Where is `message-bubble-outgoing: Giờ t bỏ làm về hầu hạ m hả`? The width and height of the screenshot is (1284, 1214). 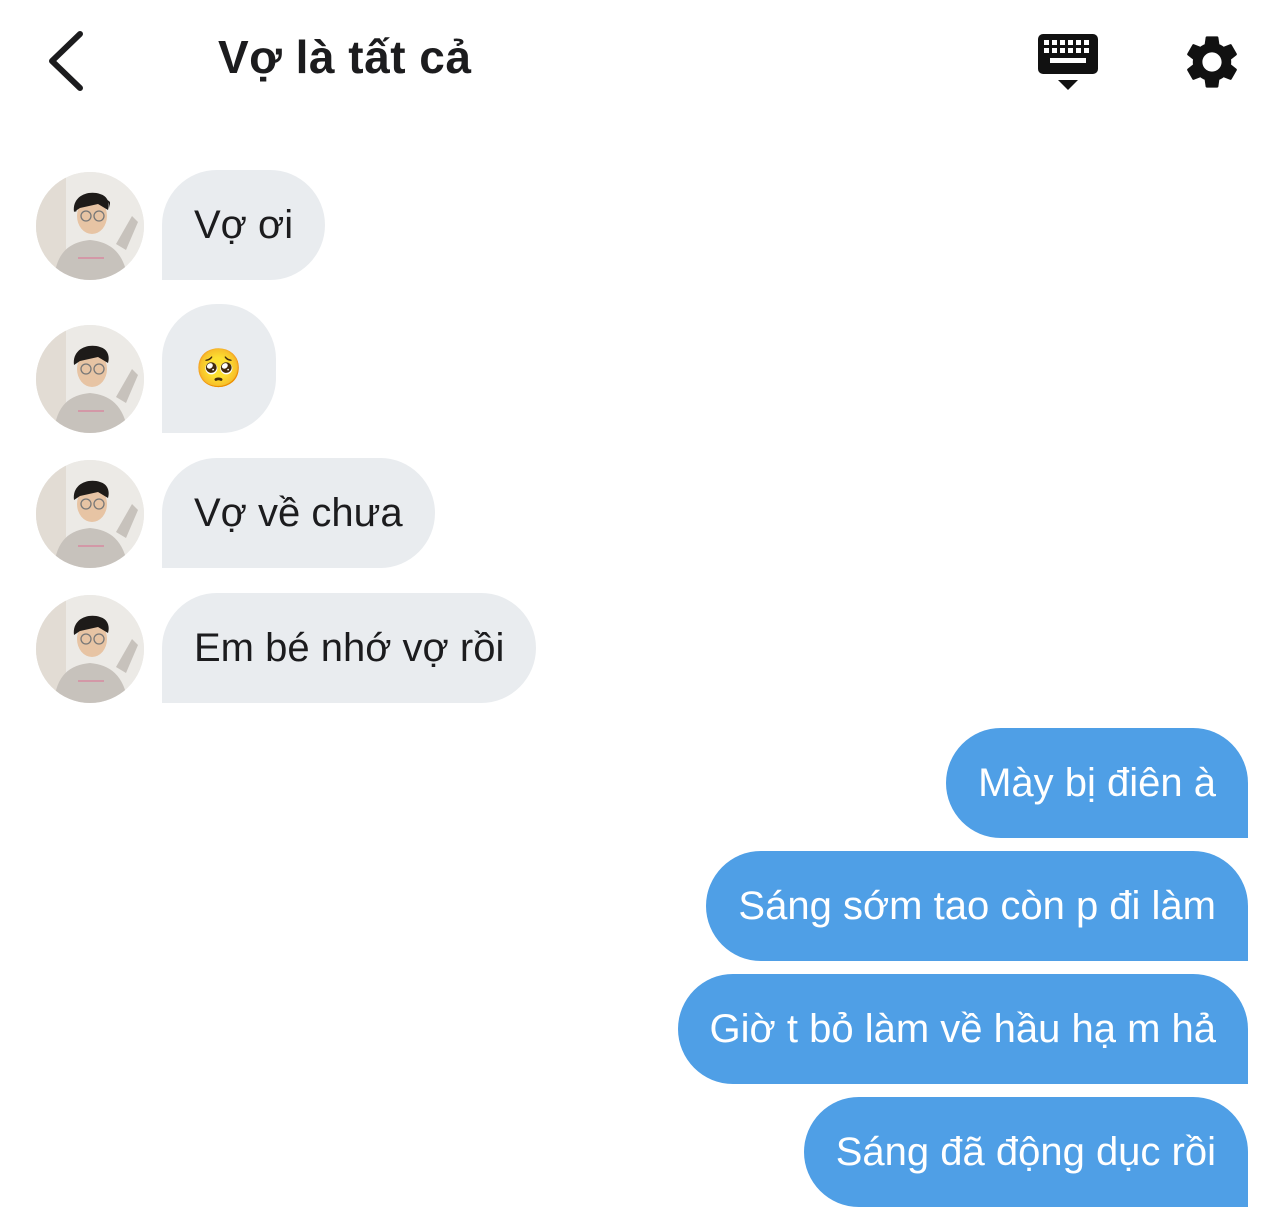 message-bubble-outgoing: Giờ t bỏ làm về hầu hạ m hả is located at coordinates (962, 1029).